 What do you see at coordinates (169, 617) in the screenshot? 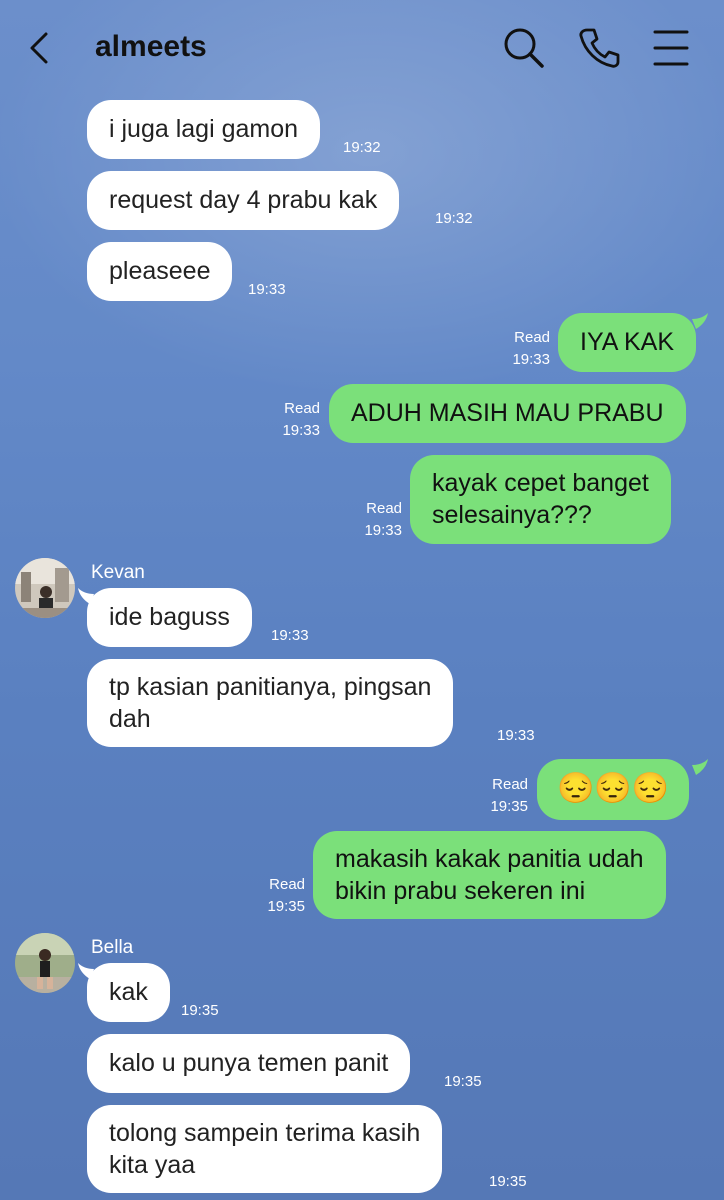
I see `message-bubble: ide baguss` at bounding box center [169, 617].